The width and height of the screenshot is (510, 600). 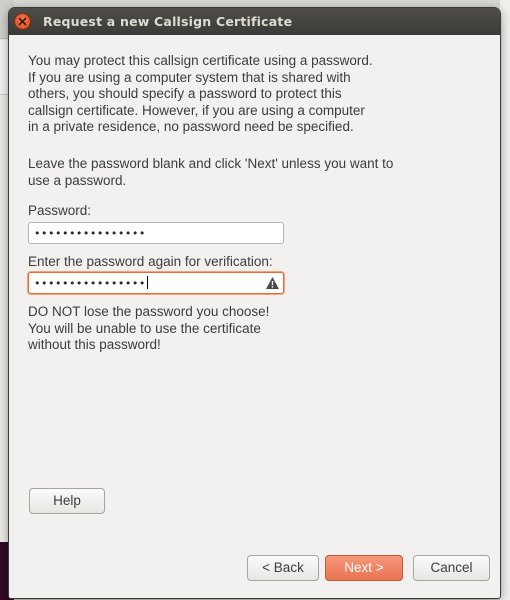 I want to click on background-window-right, so click(x=505, y=300).